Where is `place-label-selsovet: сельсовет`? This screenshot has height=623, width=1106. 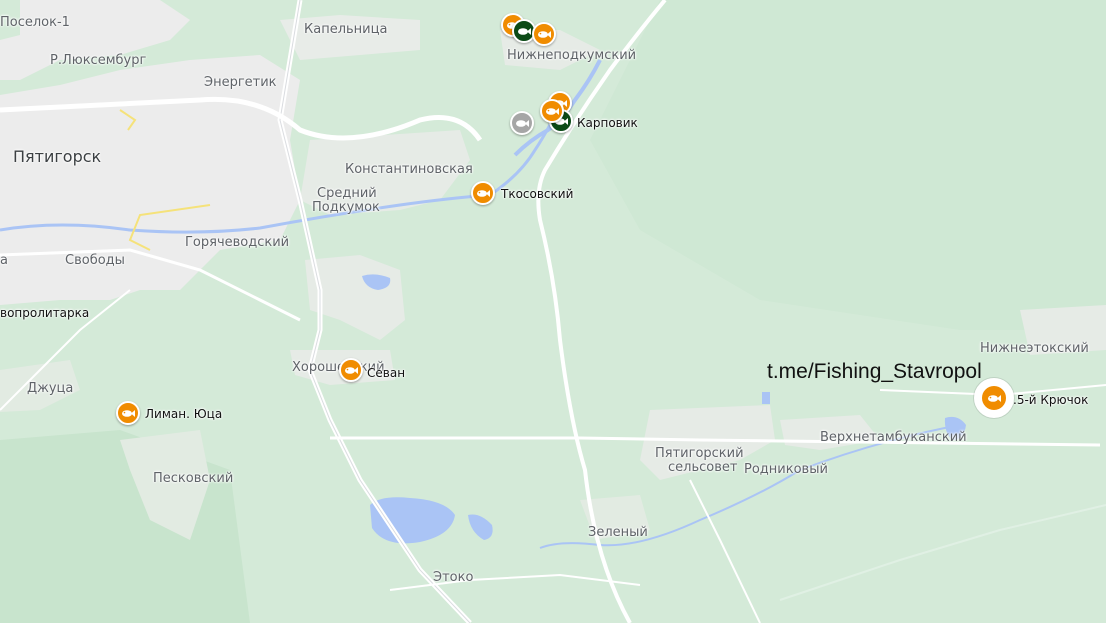
place-label-selsovet: сельсовет is located at coordinates (703, 467).